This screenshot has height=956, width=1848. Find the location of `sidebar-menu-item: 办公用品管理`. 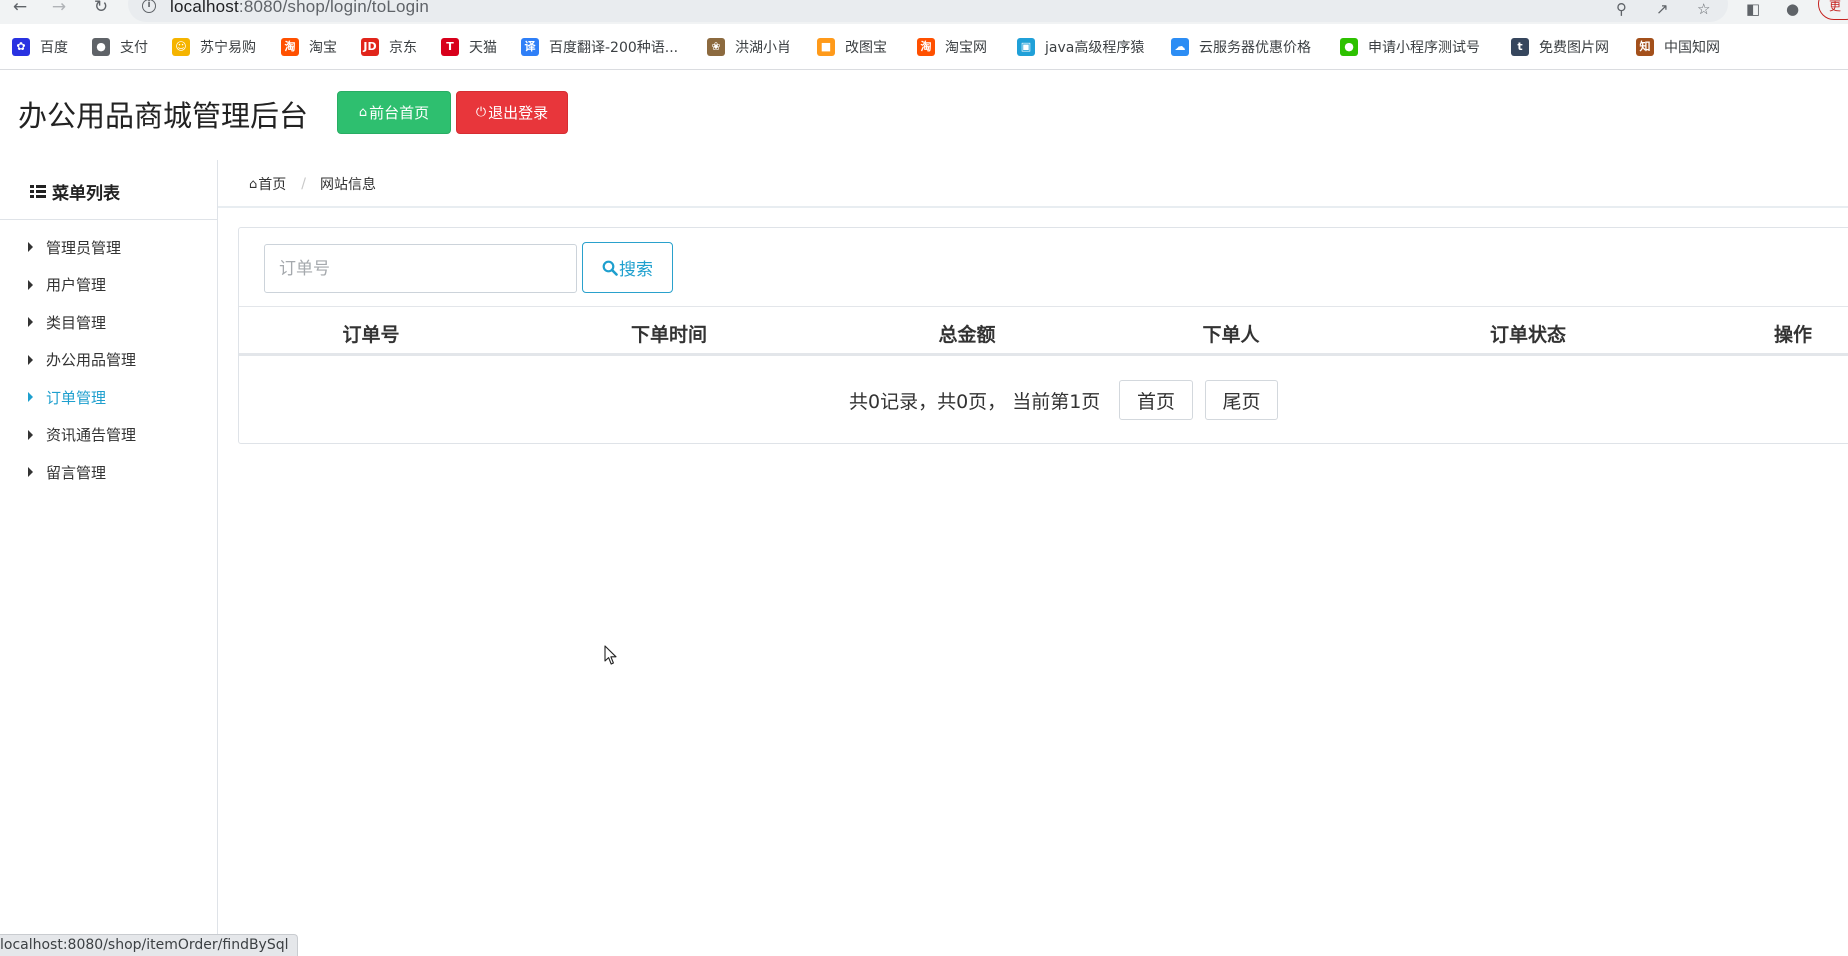

sidebar-menu-item: 办公用品管理 is located at coordinates (82, 360).